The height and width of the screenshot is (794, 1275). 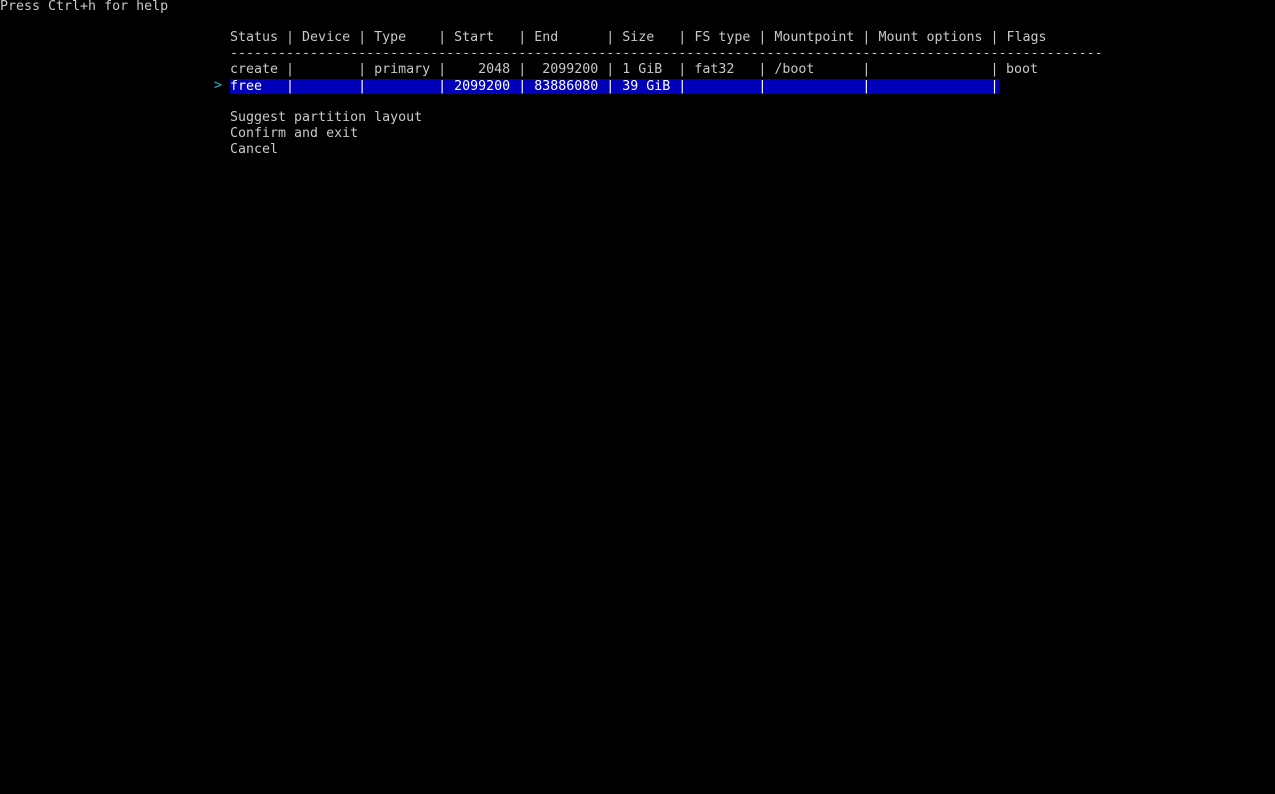 I want to click on cancel-option: Cancel, so click(x=254, y=150).